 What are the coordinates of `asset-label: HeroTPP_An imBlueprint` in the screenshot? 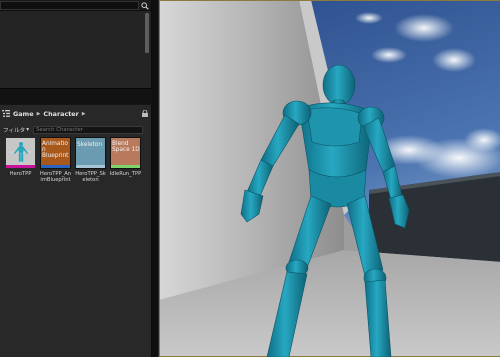 It's located at (55, 177).